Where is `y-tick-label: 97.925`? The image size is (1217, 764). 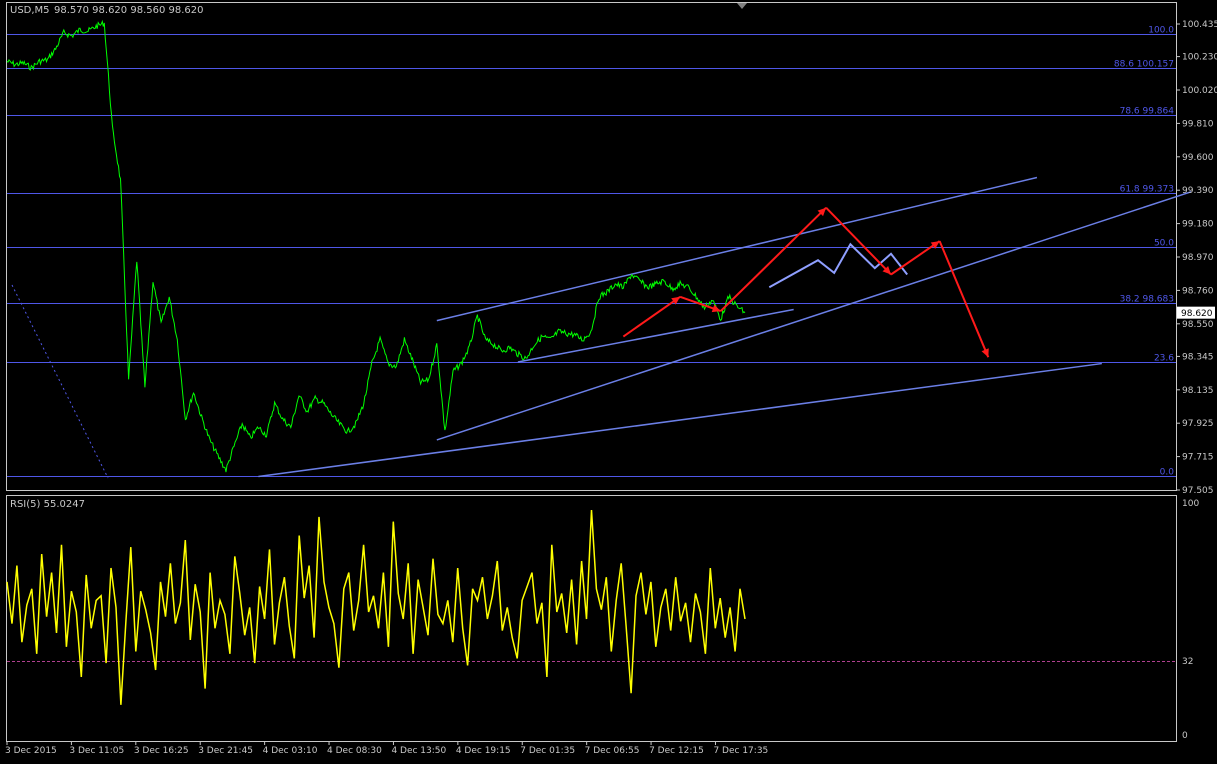 y-tick-label: 97.925 is located at coordinates (1198, 424).